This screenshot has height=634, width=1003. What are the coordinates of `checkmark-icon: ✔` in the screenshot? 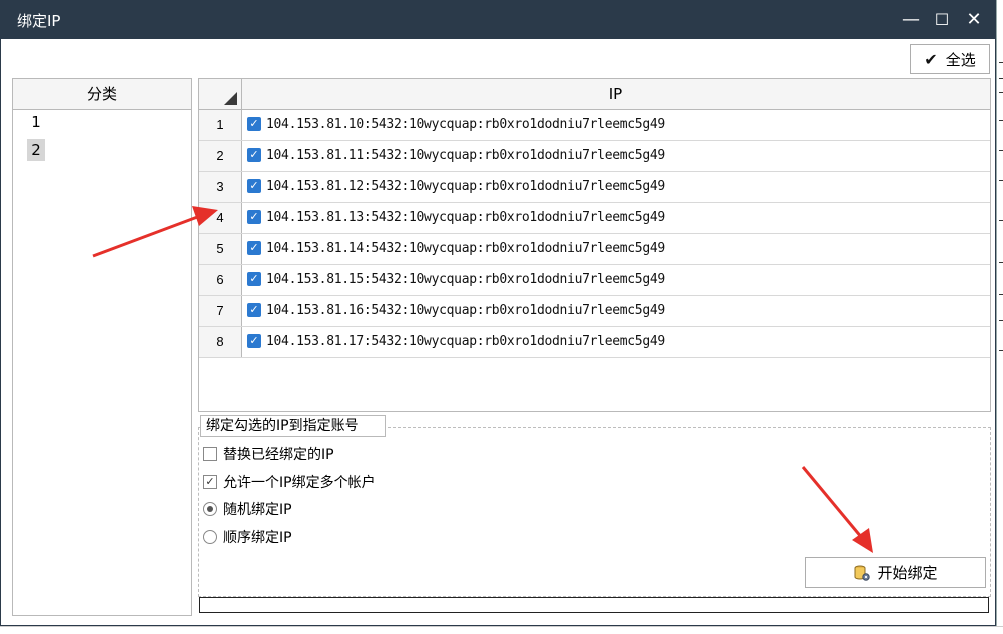 It's located at (931, 59).